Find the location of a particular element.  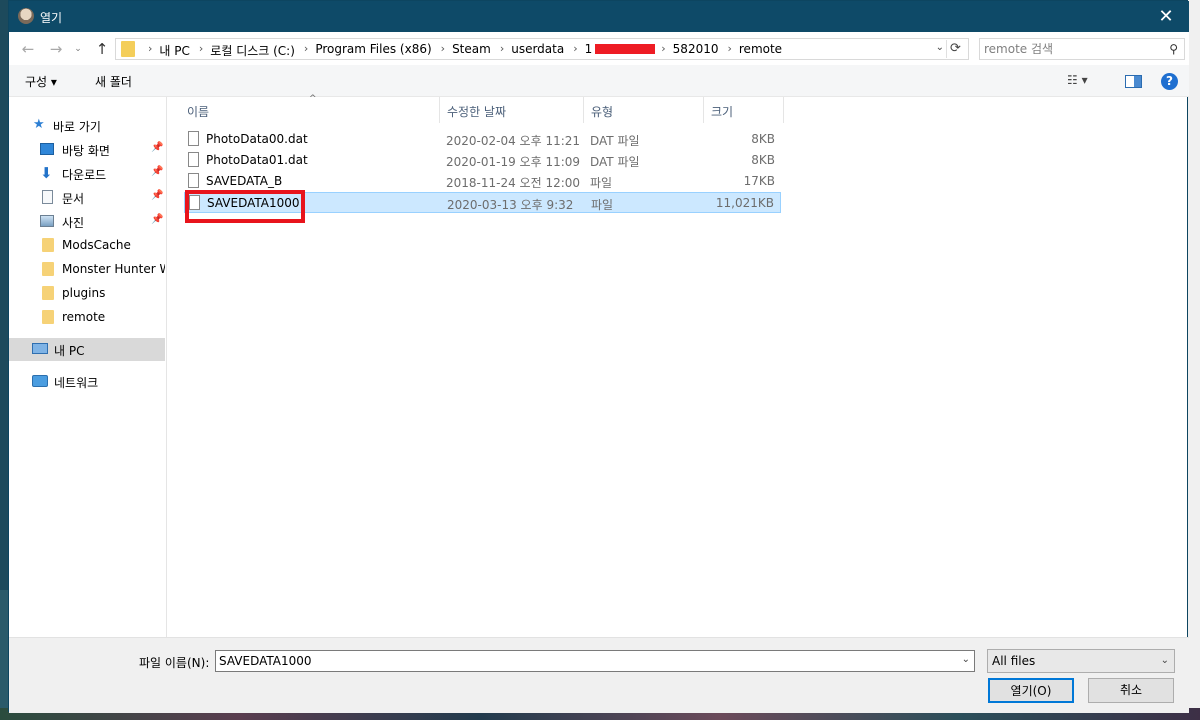

breadcrumb-userdata: userdata is located at coordinates (537, 50).